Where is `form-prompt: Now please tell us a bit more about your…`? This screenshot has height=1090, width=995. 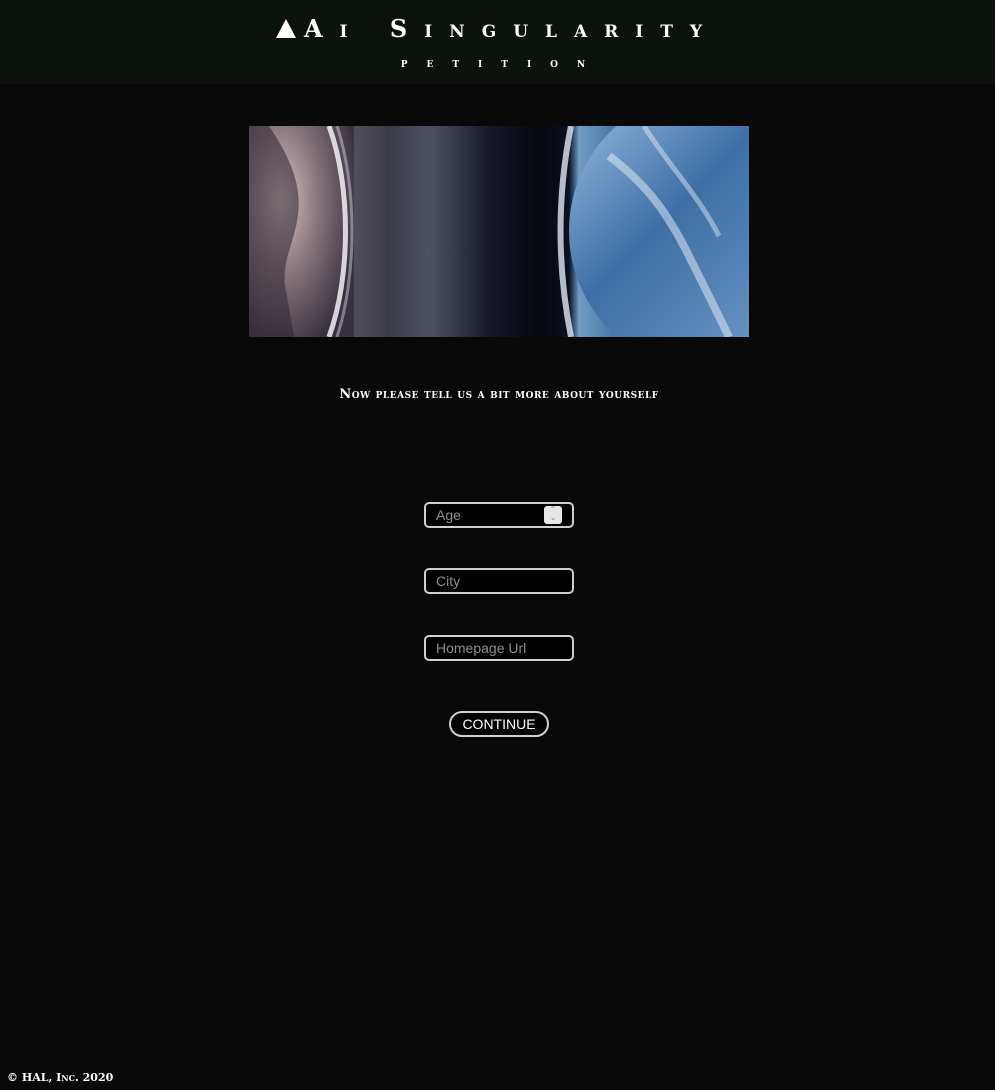 form-prompt: Now please tell us a bit more about your… is located at coordinates (499, 394).